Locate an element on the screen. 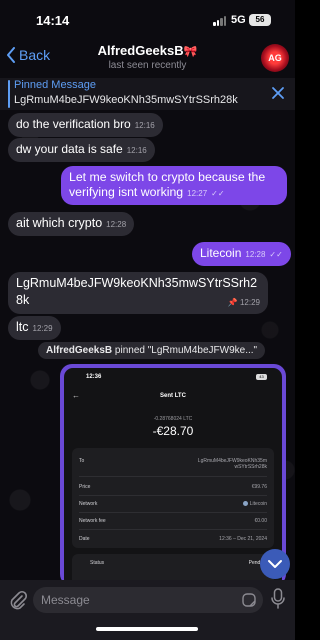 Image resolution: width=320 pixels, height=640 pixels. pin-service-message: AlfredGeeksB pinned "LgRmuM4beJFW9ke..." is located at coordinates (152, 350).